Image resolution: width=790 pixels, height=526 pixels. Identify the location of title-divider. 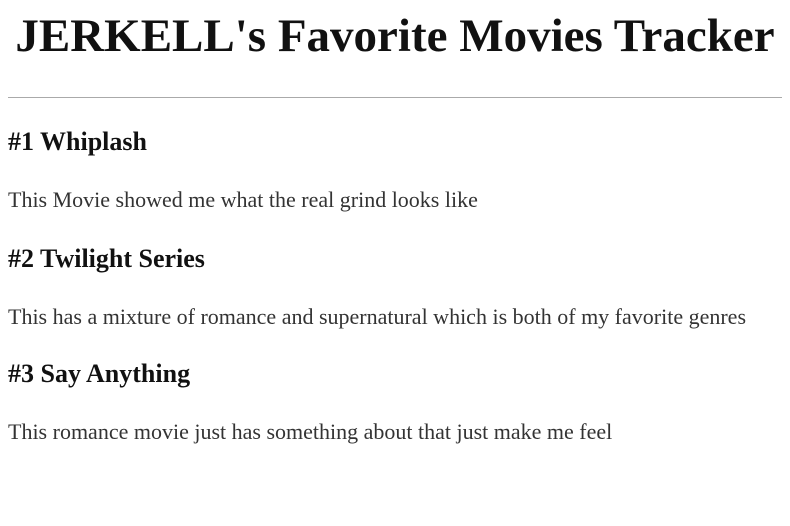
(395, 97).